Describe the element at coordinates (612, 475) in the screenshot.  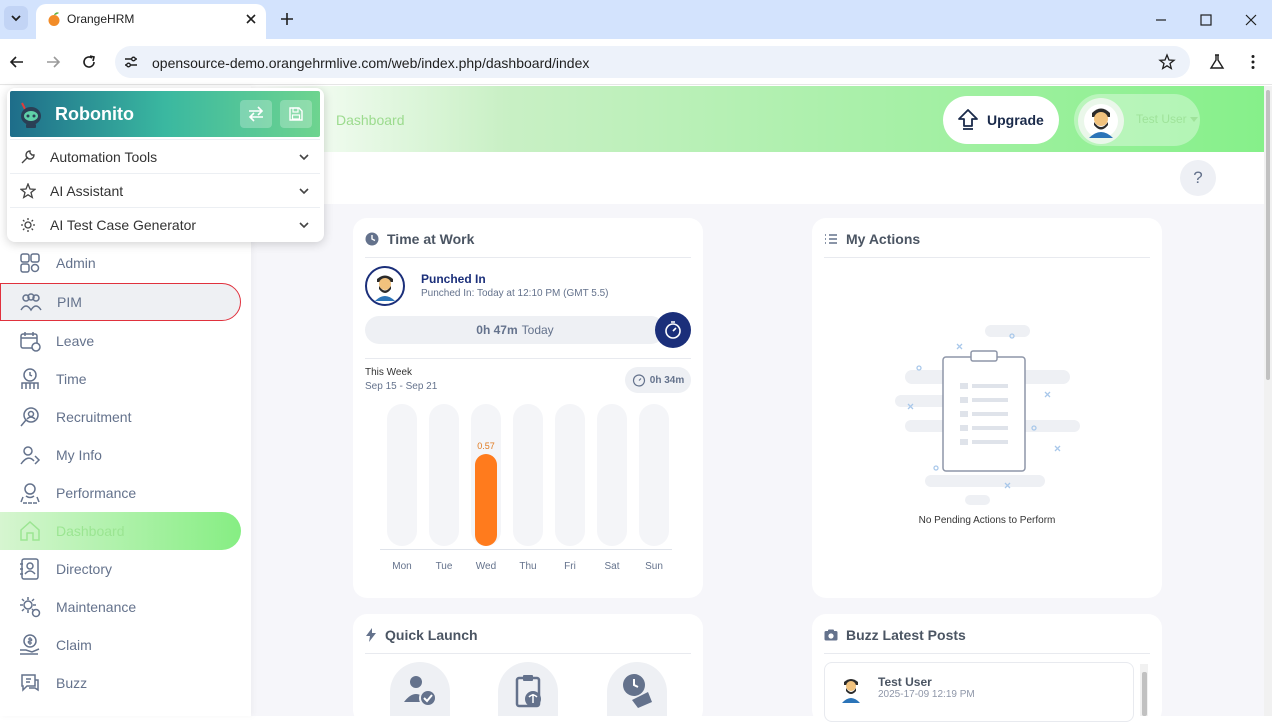
I see `bar-track-sat` at that location.